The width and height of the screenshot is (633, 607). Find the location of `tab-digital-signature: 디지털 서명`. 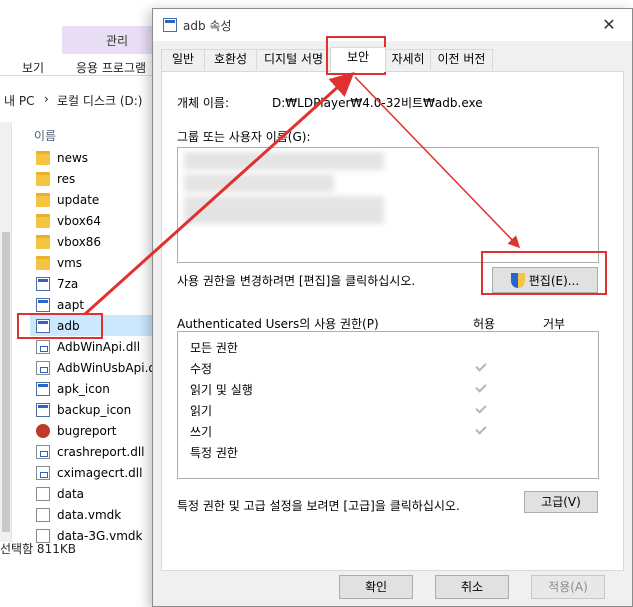

tab-digital-signature: 디지털 서명 is located at coordinates (293, 59).